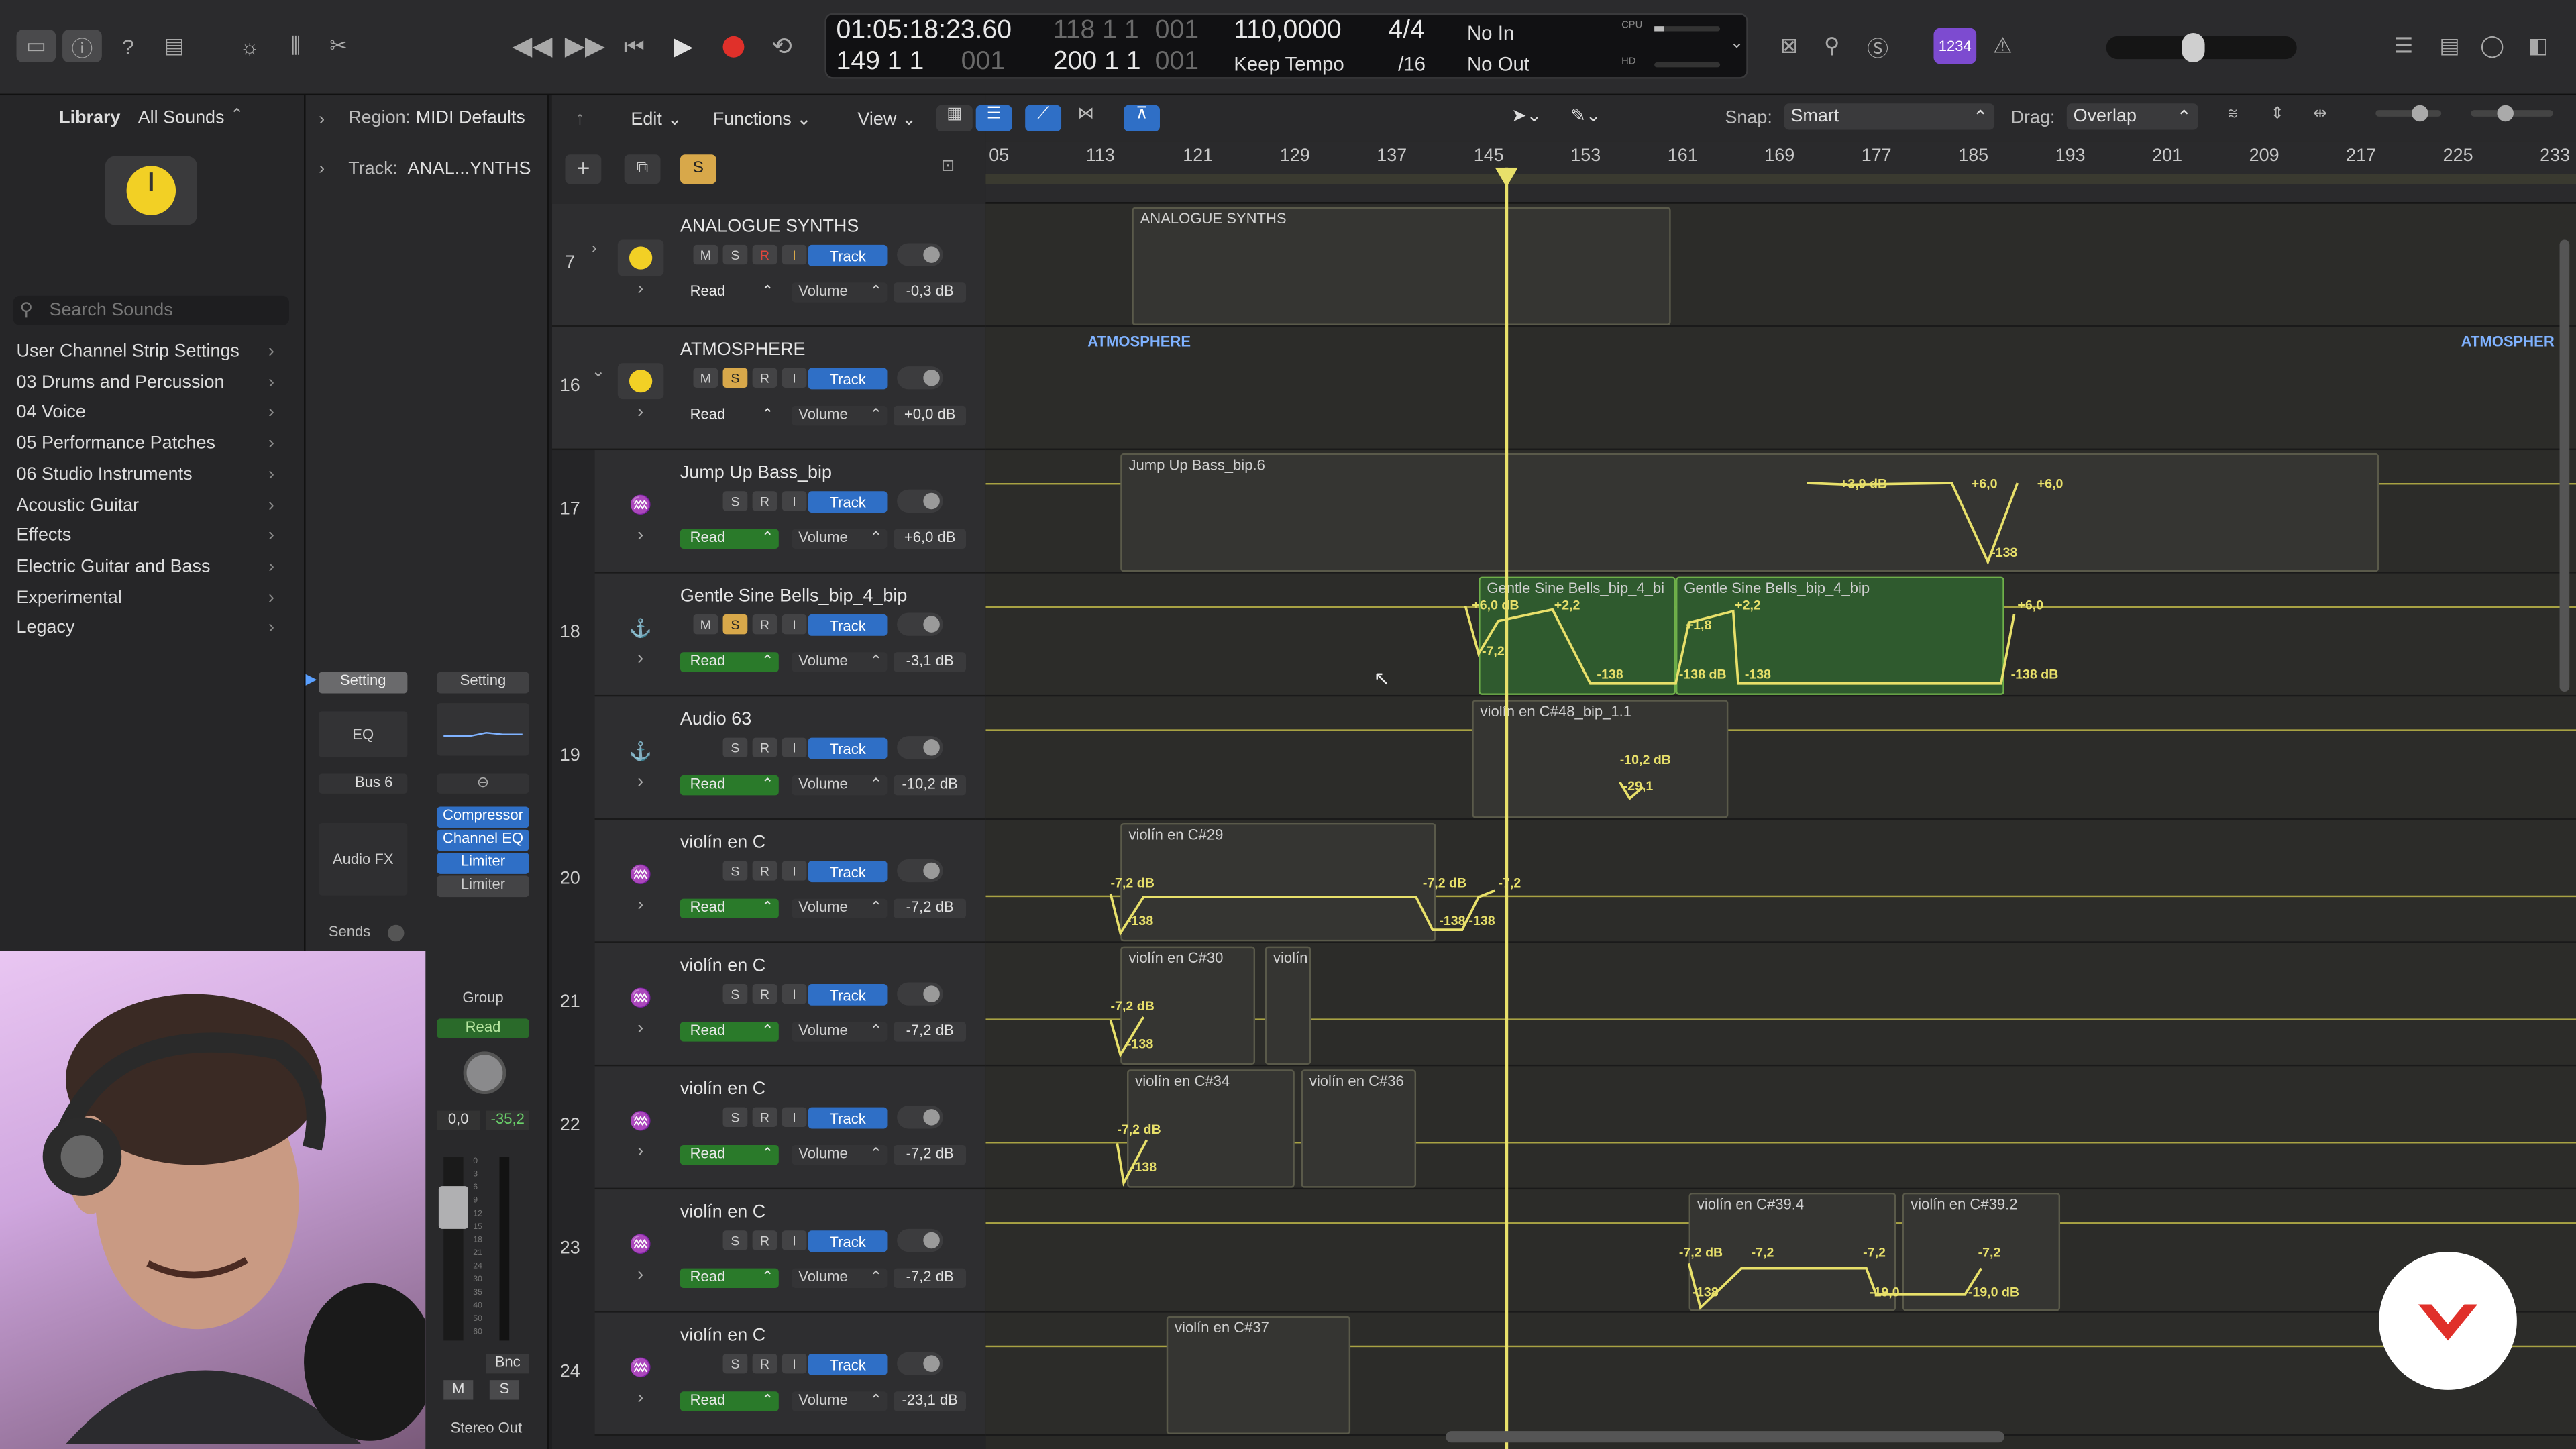 This screenshot has height=1449, width=2576. What do you see at coordinates (151, 505) in the screenshot?
I see `library-item: Acoustic Guitar ›` at bounding box center [151, 505].